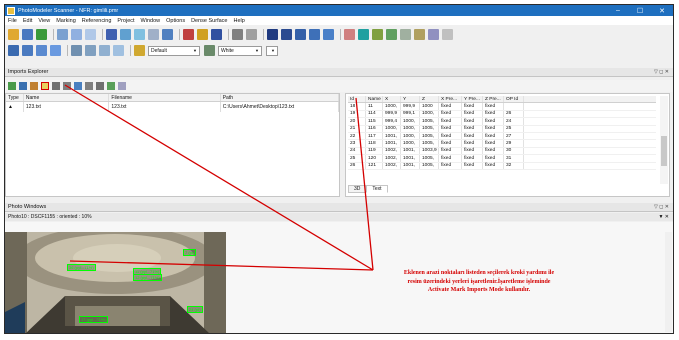 This screenshot has height=340, width=679. What do you see at coordinates (209, 21) in the screenshot?
I see `menu-dense-surface: Dense Surface` at bounding box center [209, 21].